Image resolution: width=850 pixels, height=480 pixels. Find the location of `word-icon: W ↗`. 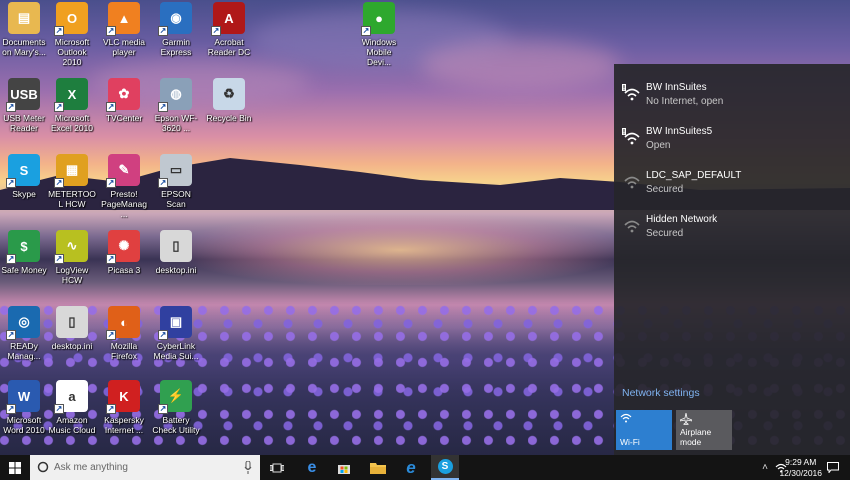

word-icon: W ↗ is located at coordinates (23, 397).